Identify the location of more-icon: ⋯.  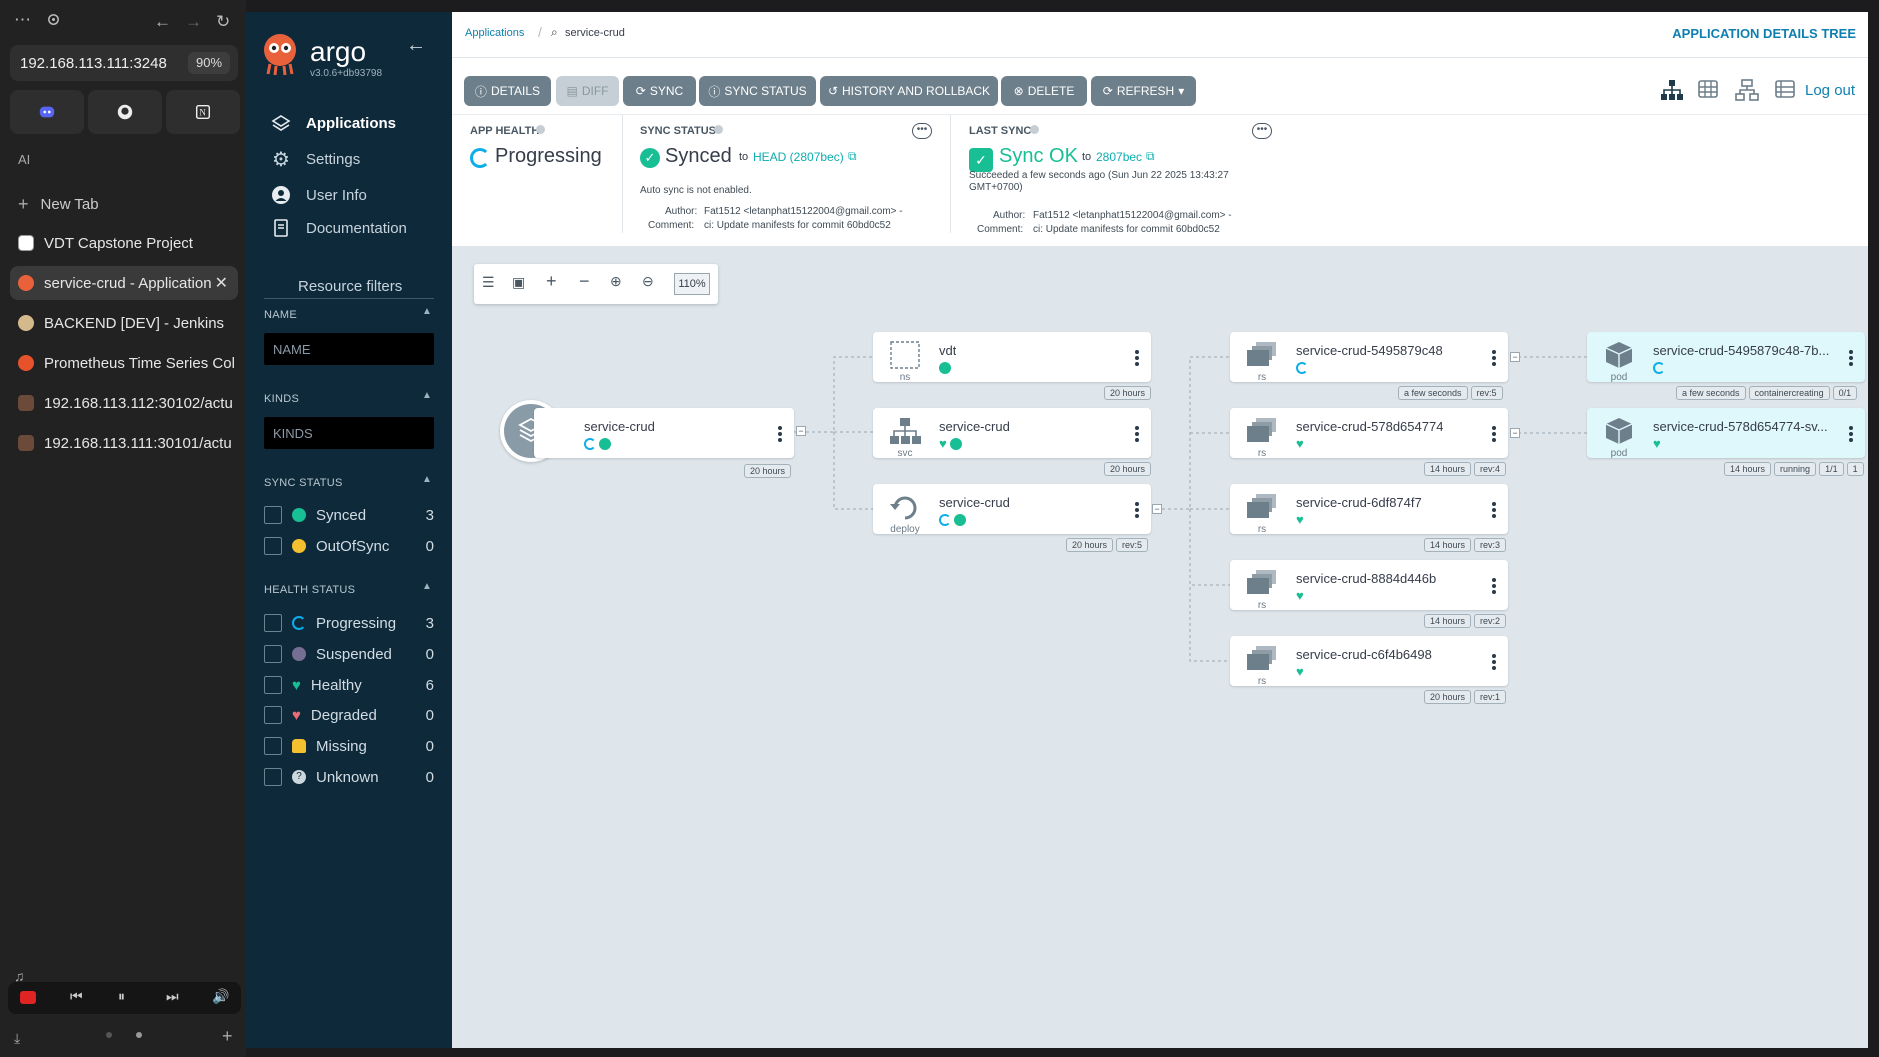
(22, 20).